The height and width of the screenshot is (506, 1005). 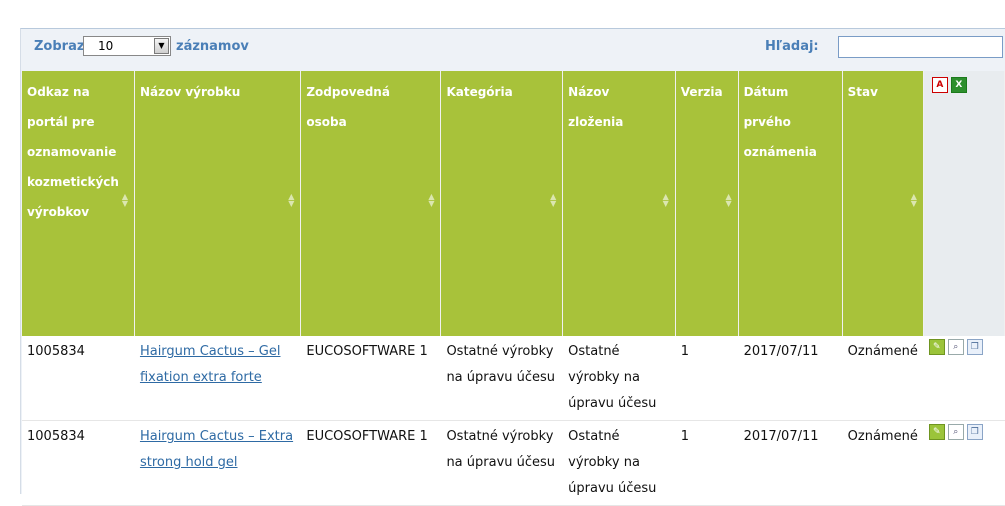 I want to click on show-label: Zobraz, so click(x=59, y=46).